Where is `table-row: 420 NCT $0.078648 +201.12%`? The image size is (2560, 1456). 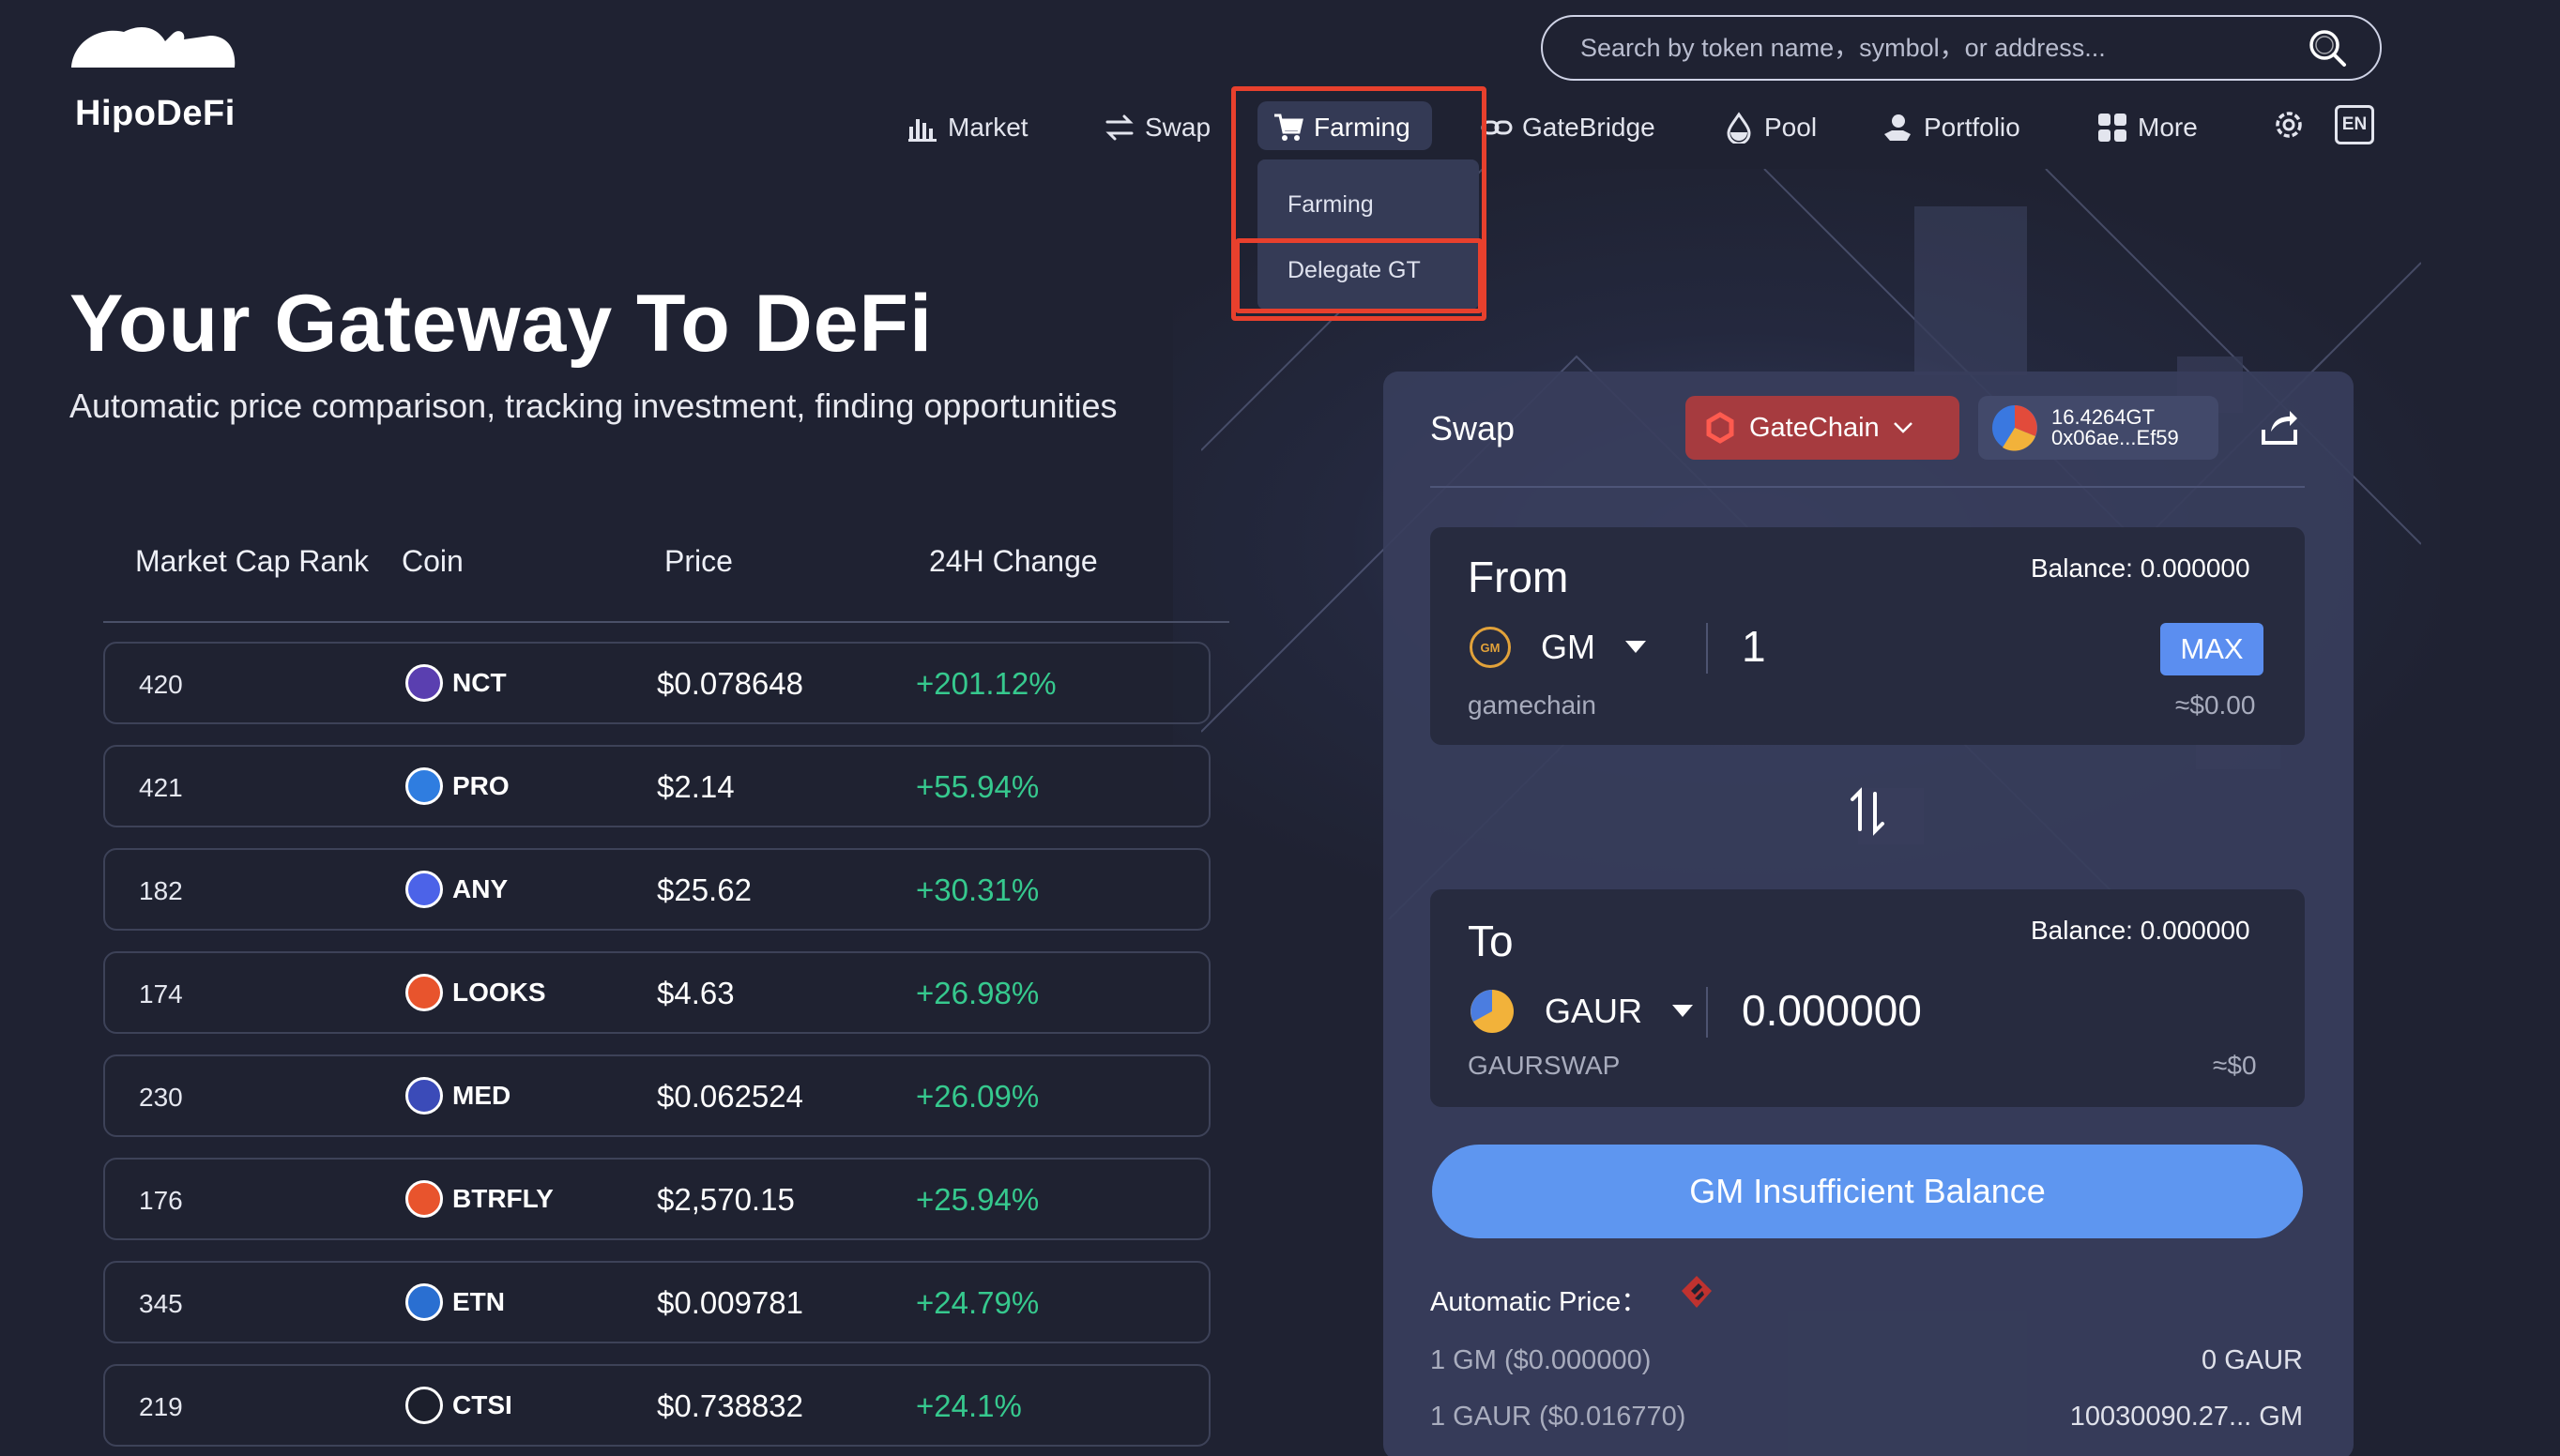 table-row: 420 NCT $0.078648 +201.12% is located at coordinates (657, 683).